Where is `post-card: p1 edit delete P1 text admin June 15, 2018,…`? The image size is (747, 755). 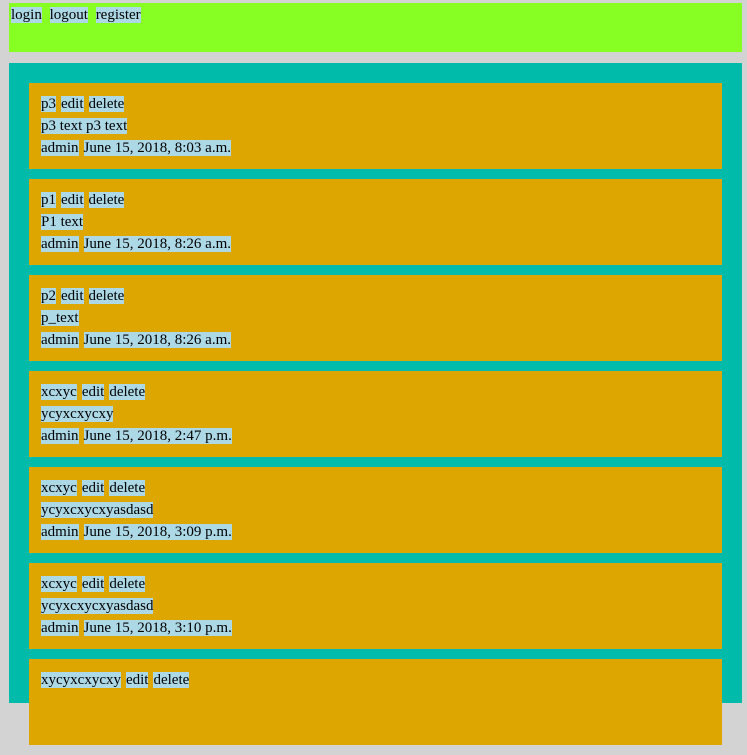 post-card: p1 edit delete P1 text admin June 15, 2018,… is located at coordinates (375, 222).